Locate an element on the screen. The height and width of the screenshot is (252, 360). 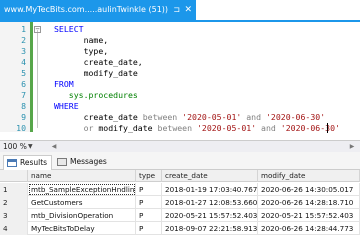
editor-status-bar: 100 % ▼ ◀ ▶ is located at coordinates (180, 146).